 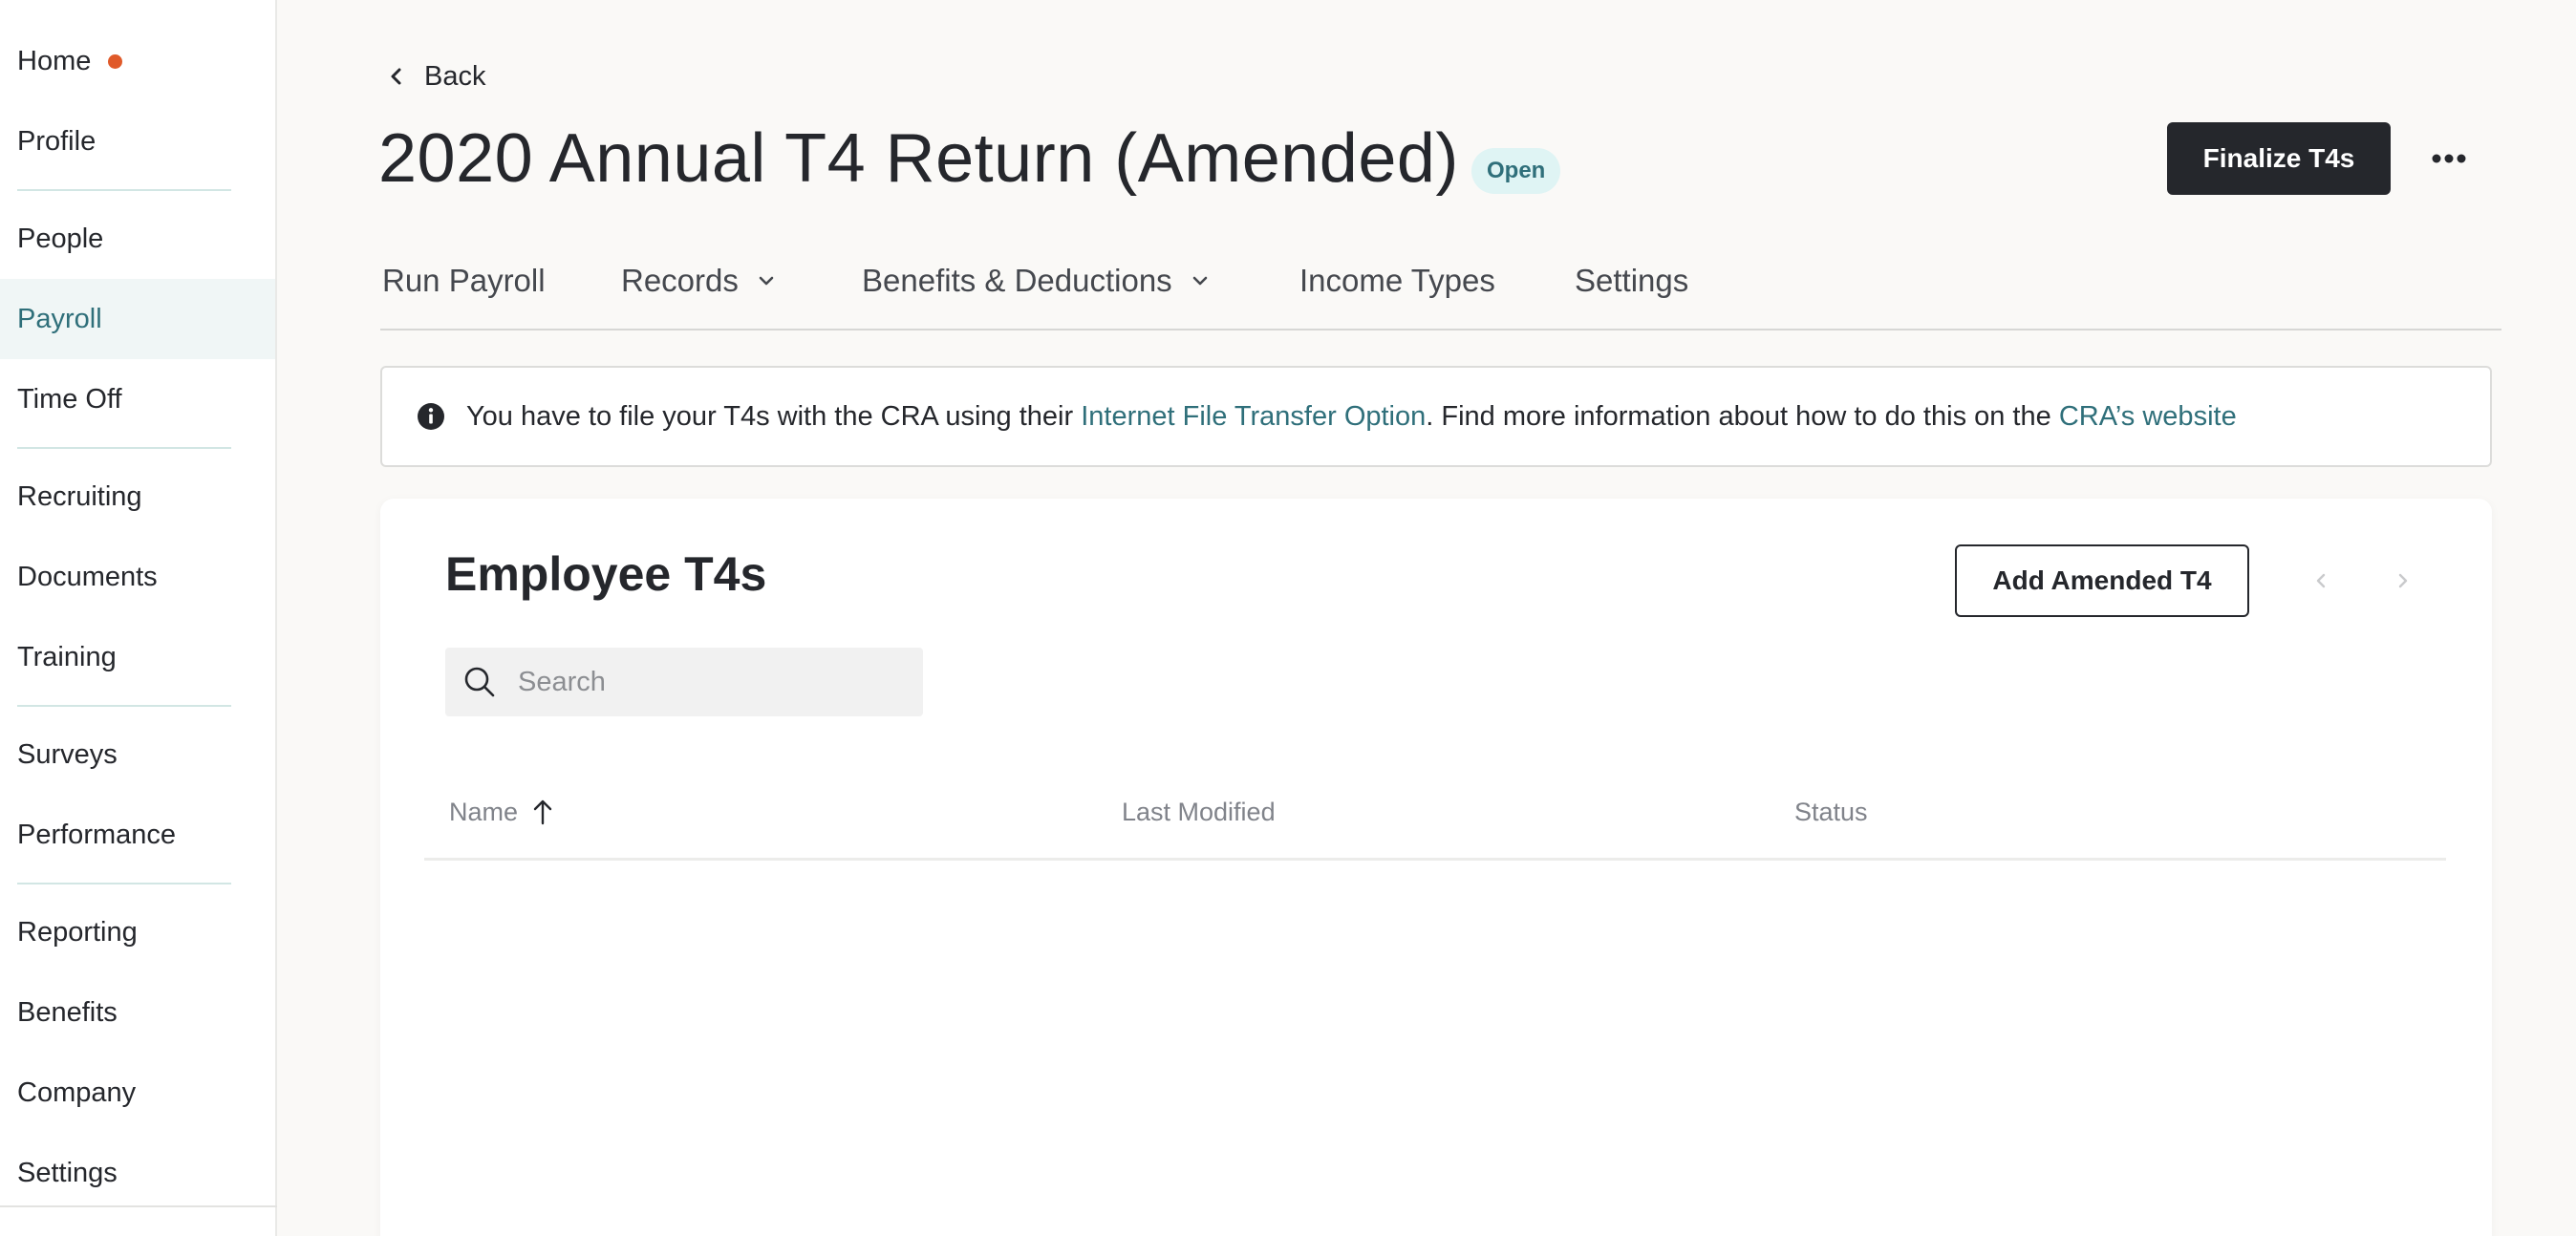 I want to click on tab-income-types: Income Types, so click(x=1397, y=280).